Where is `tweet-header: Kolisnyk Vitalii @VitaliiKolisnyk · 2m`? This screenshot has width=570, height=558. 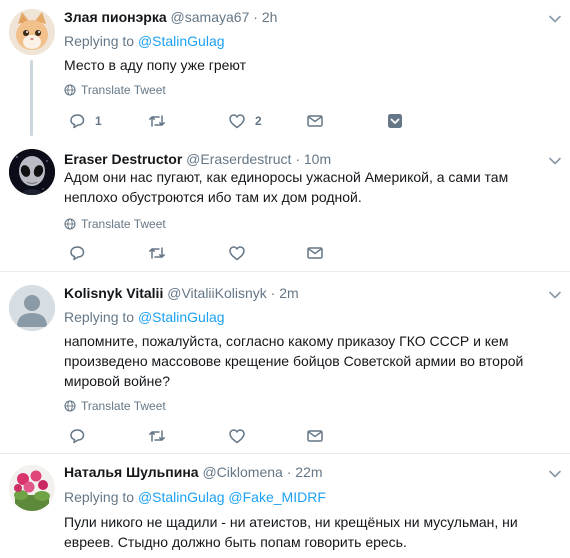
tweet-header: Kolisnyk Vitalii @VitaliiKolisnyk · 2m is located at coordinates (181, 293).